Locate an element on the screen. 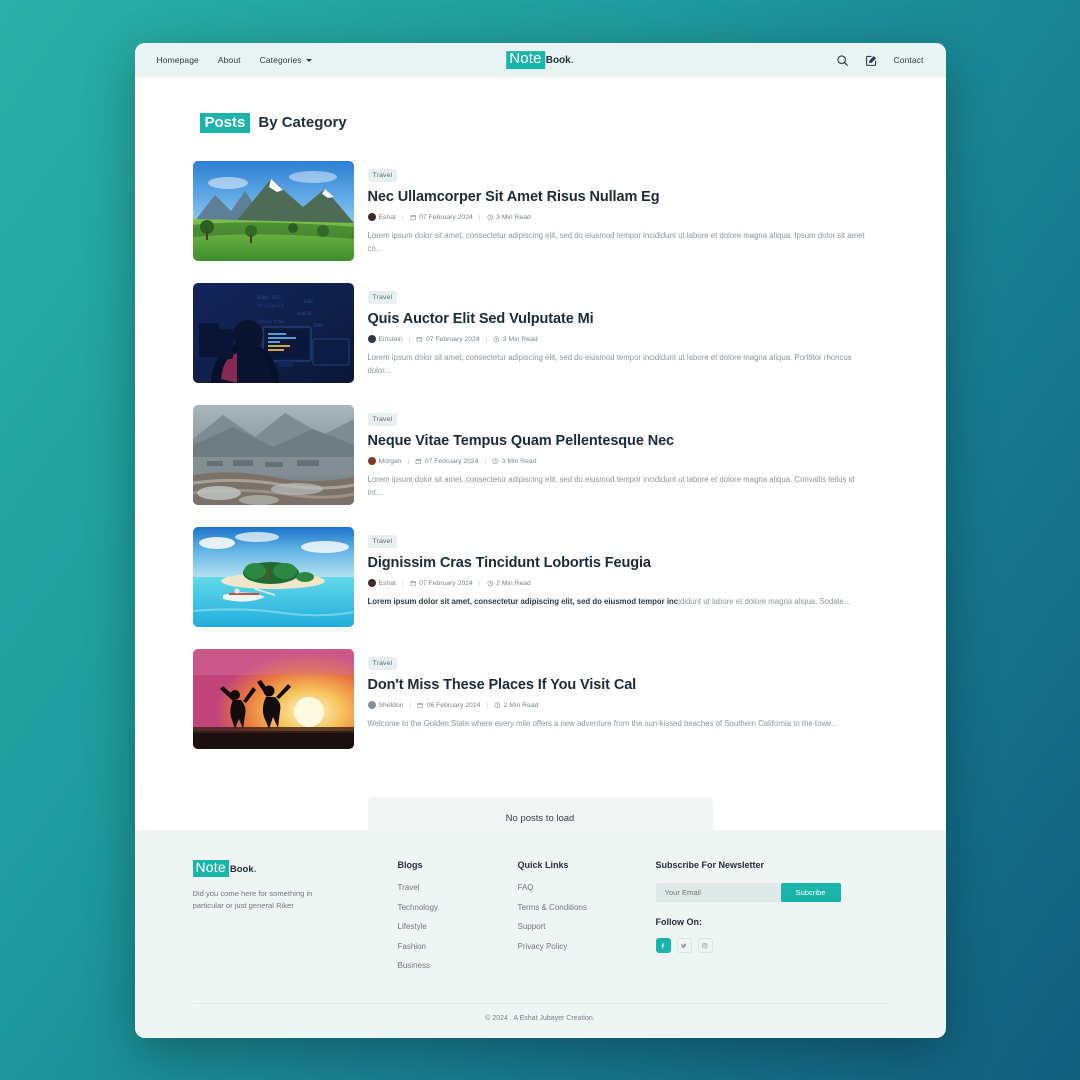  follow-heading: Follow On: is located at coordinates (679, 922).